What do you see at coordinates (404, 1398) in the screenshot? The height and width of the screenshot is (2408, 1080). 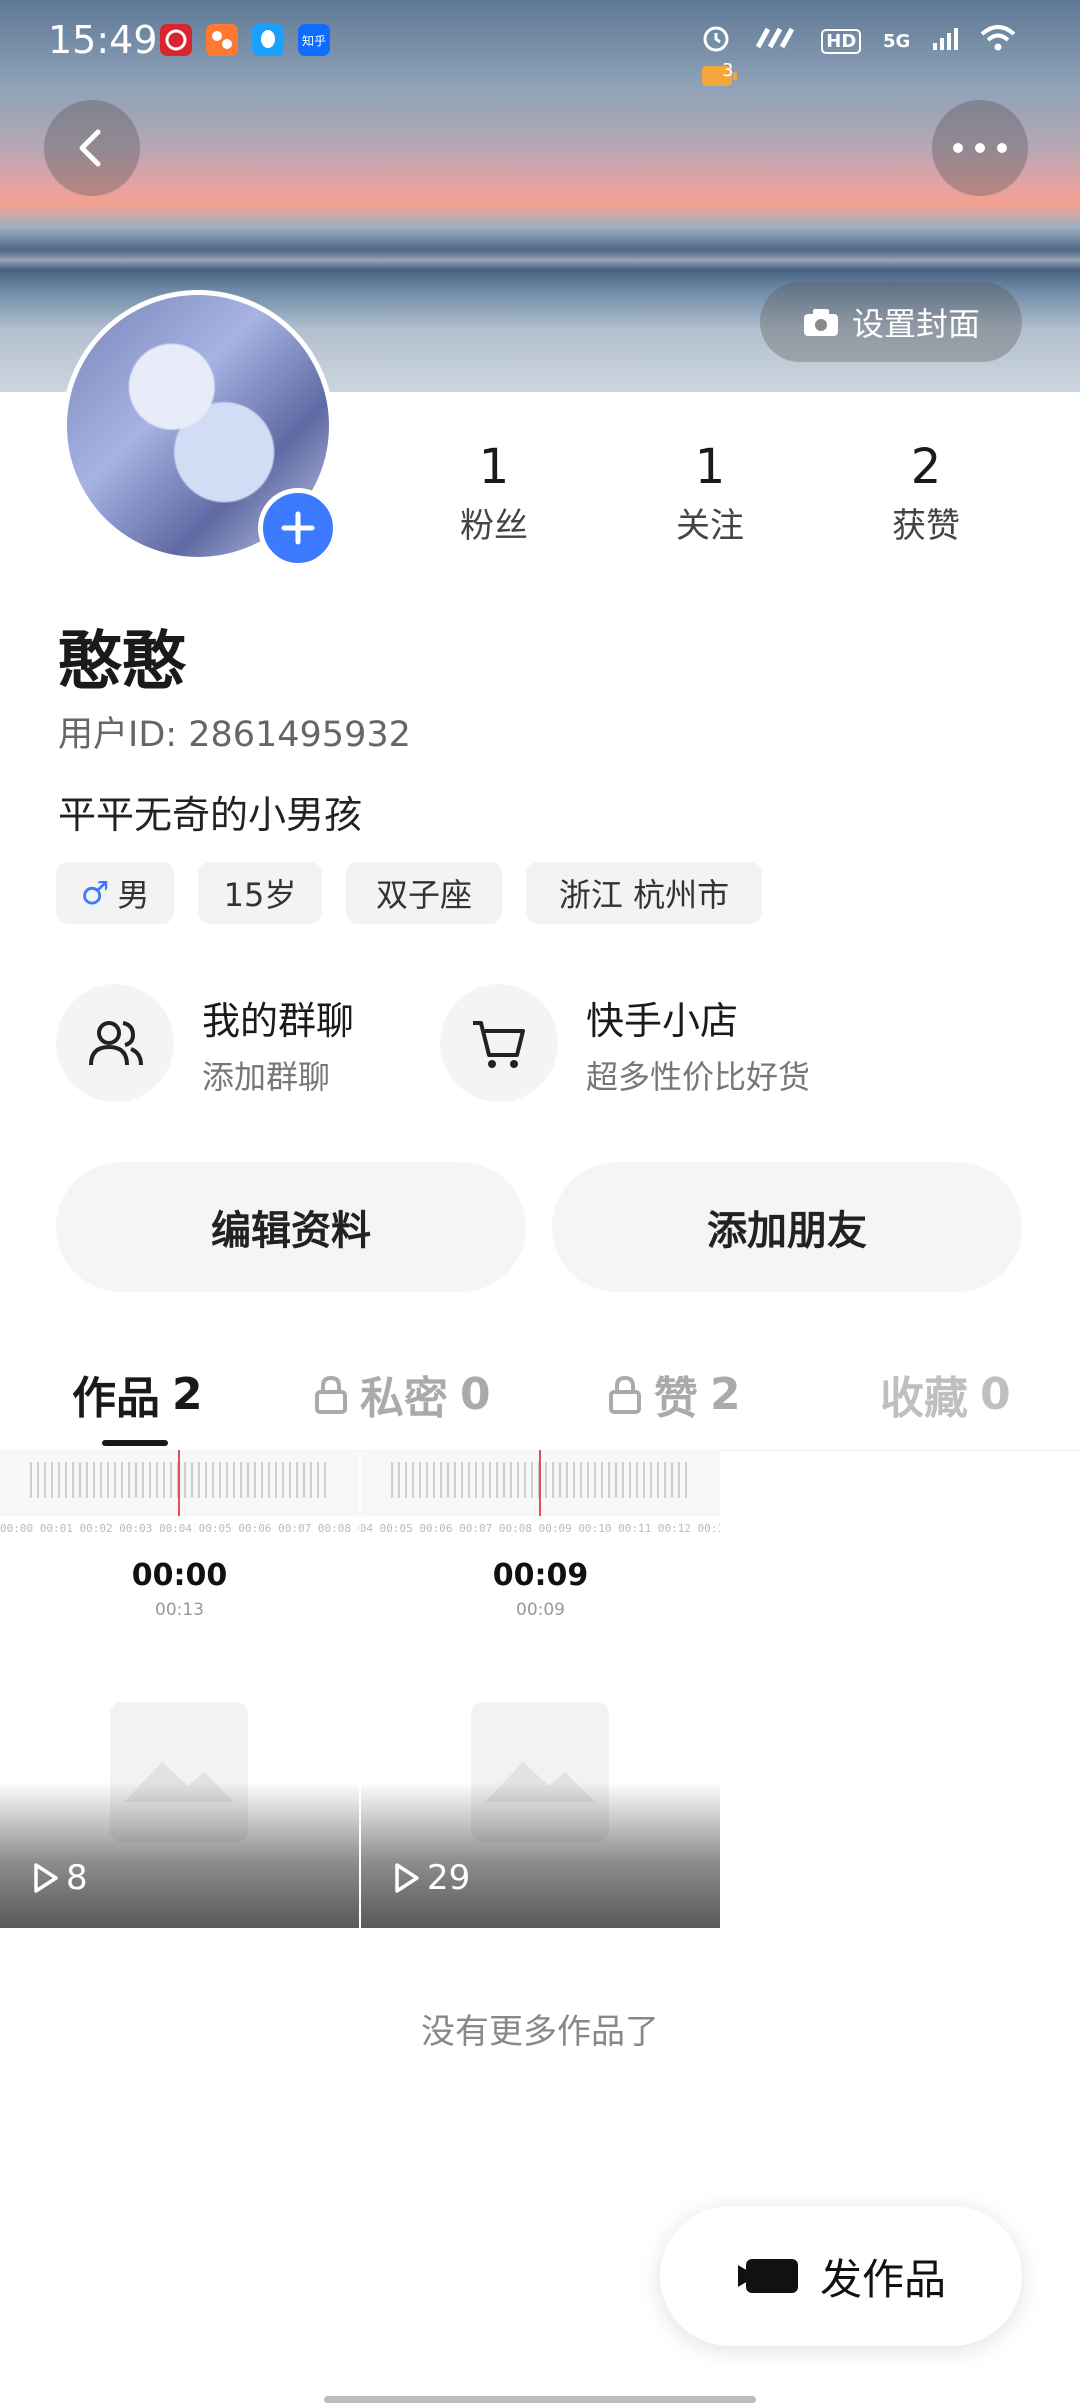 I see `tab-private-label: 私密` at bounding box center [404, 1398].